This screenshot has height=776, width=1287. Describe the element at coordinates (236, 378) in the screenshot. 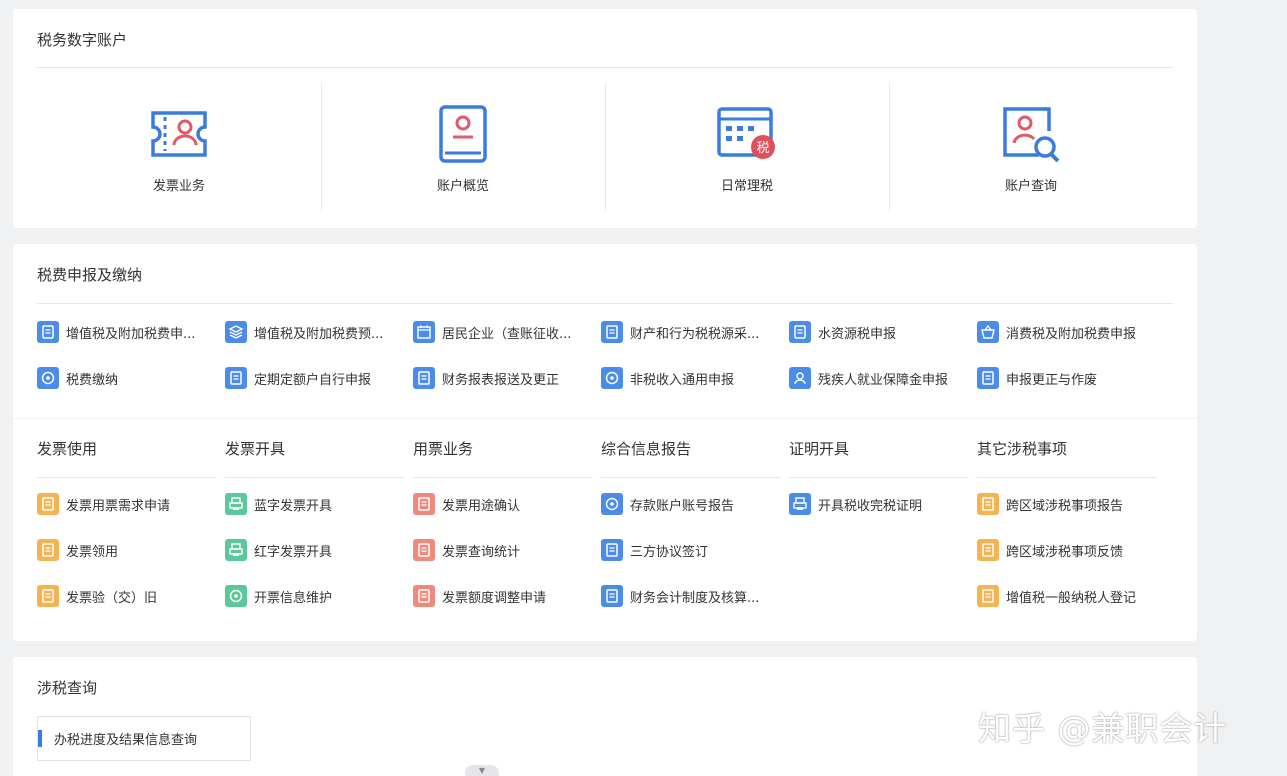

I see `regular-doc-icon` at that location.